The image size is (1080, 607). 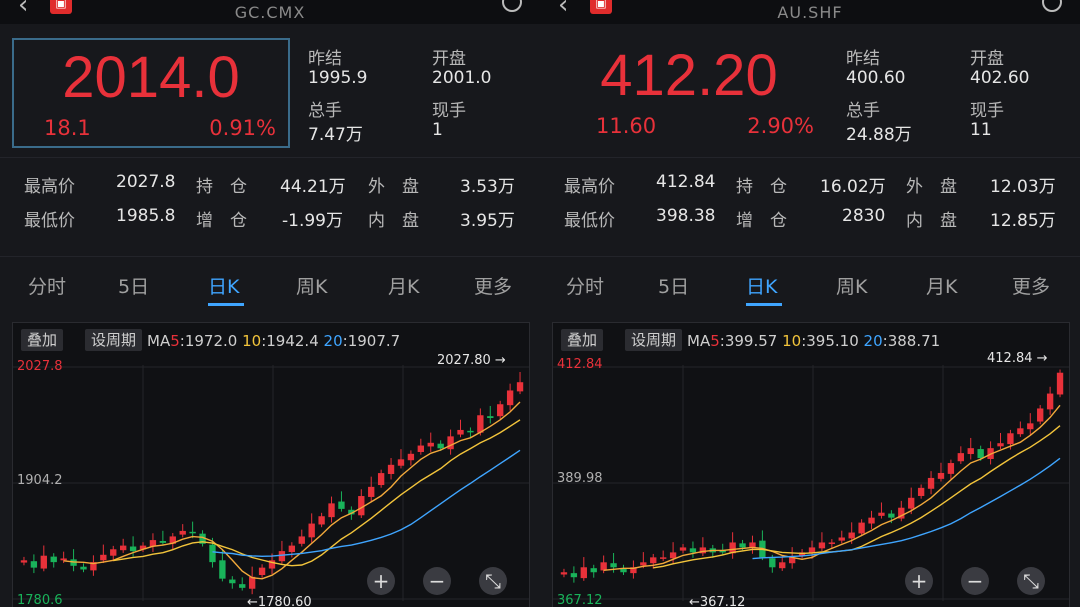 I want to click on ma20-value: 1907.7, so click(x=374, y=341).